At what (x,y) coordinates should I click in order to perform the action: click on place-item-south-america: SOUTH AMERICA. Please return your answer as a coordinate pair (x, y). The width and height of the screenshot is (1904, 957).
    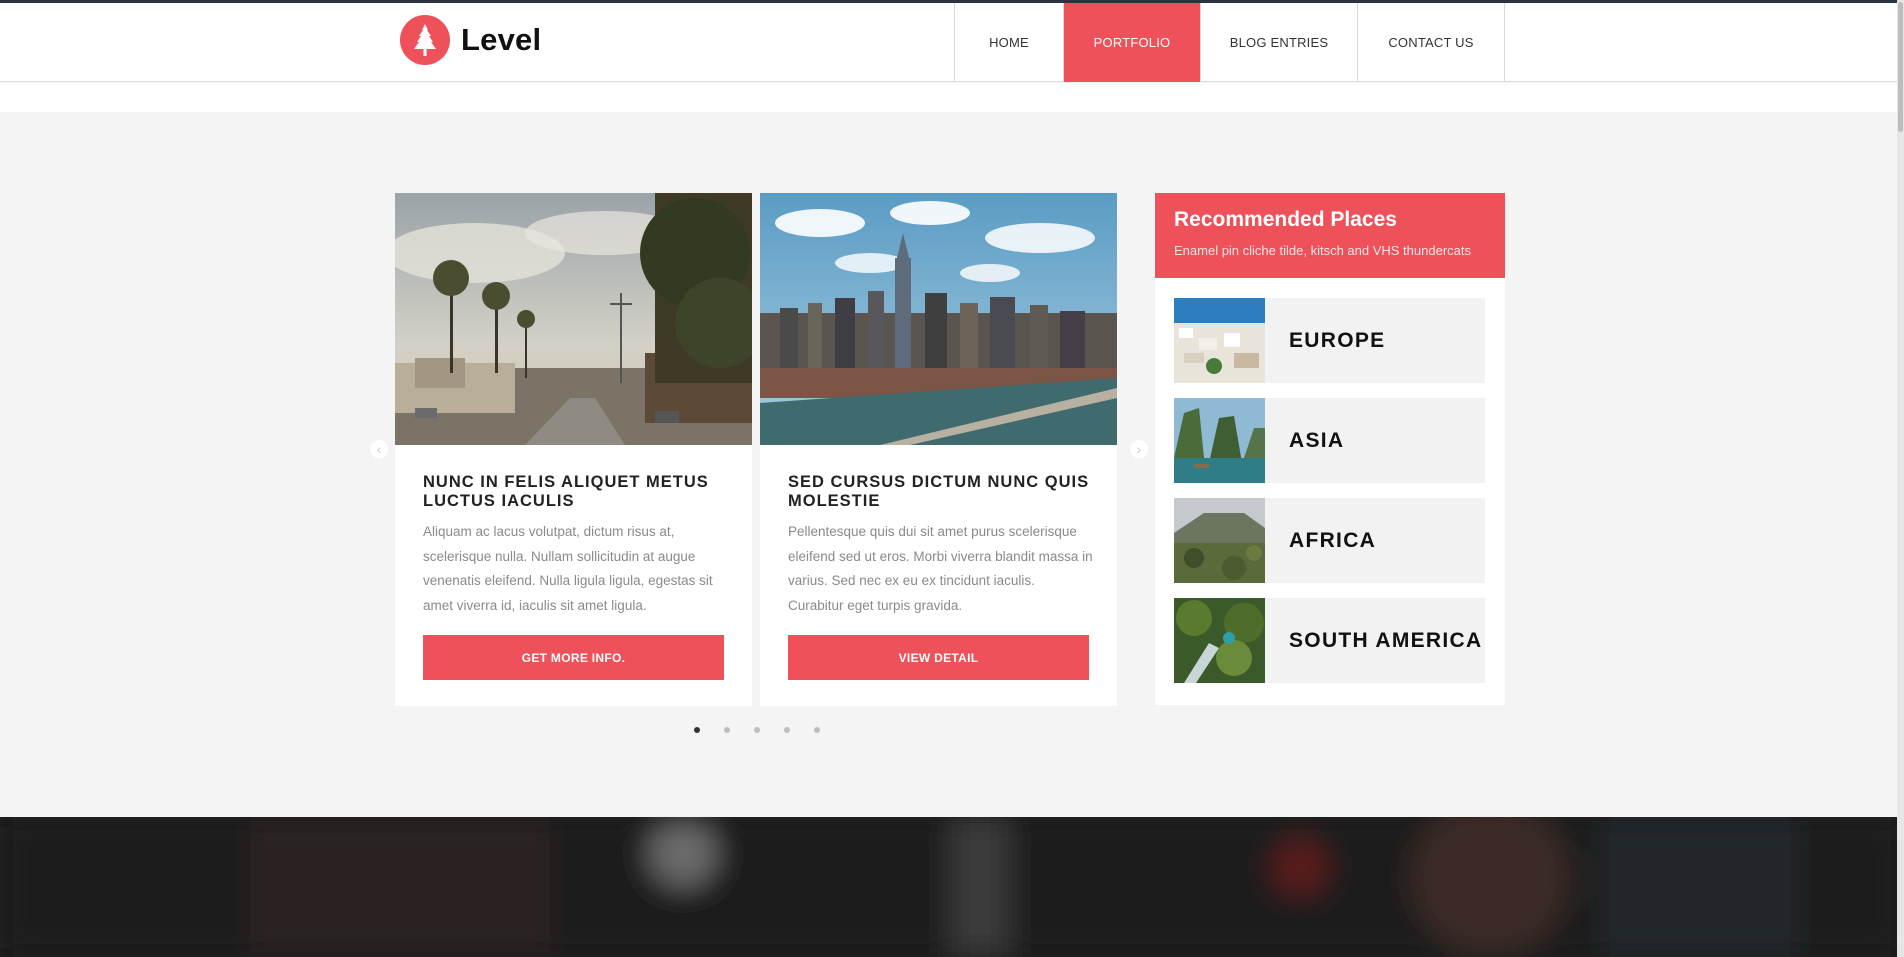
    Looking at the image, I should click on (1329, 640).